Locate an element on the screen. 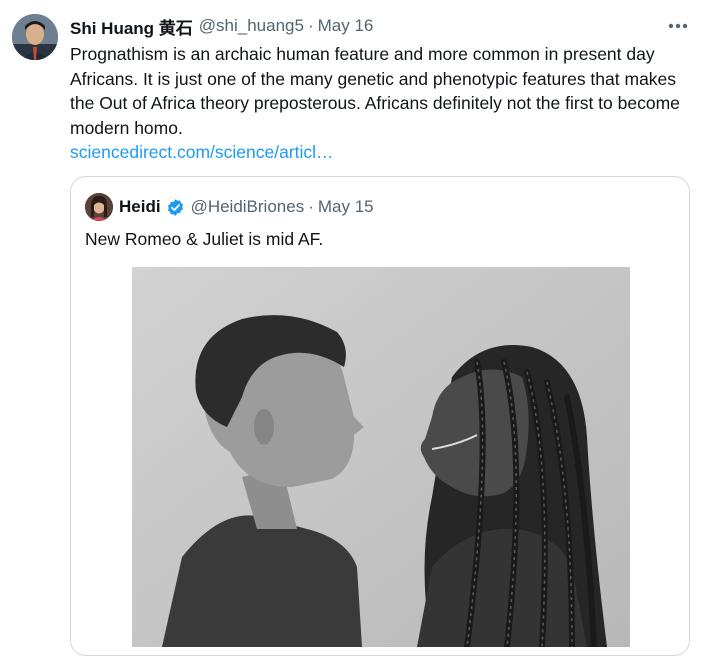  more-options-button is located at coordinates (678, 26).